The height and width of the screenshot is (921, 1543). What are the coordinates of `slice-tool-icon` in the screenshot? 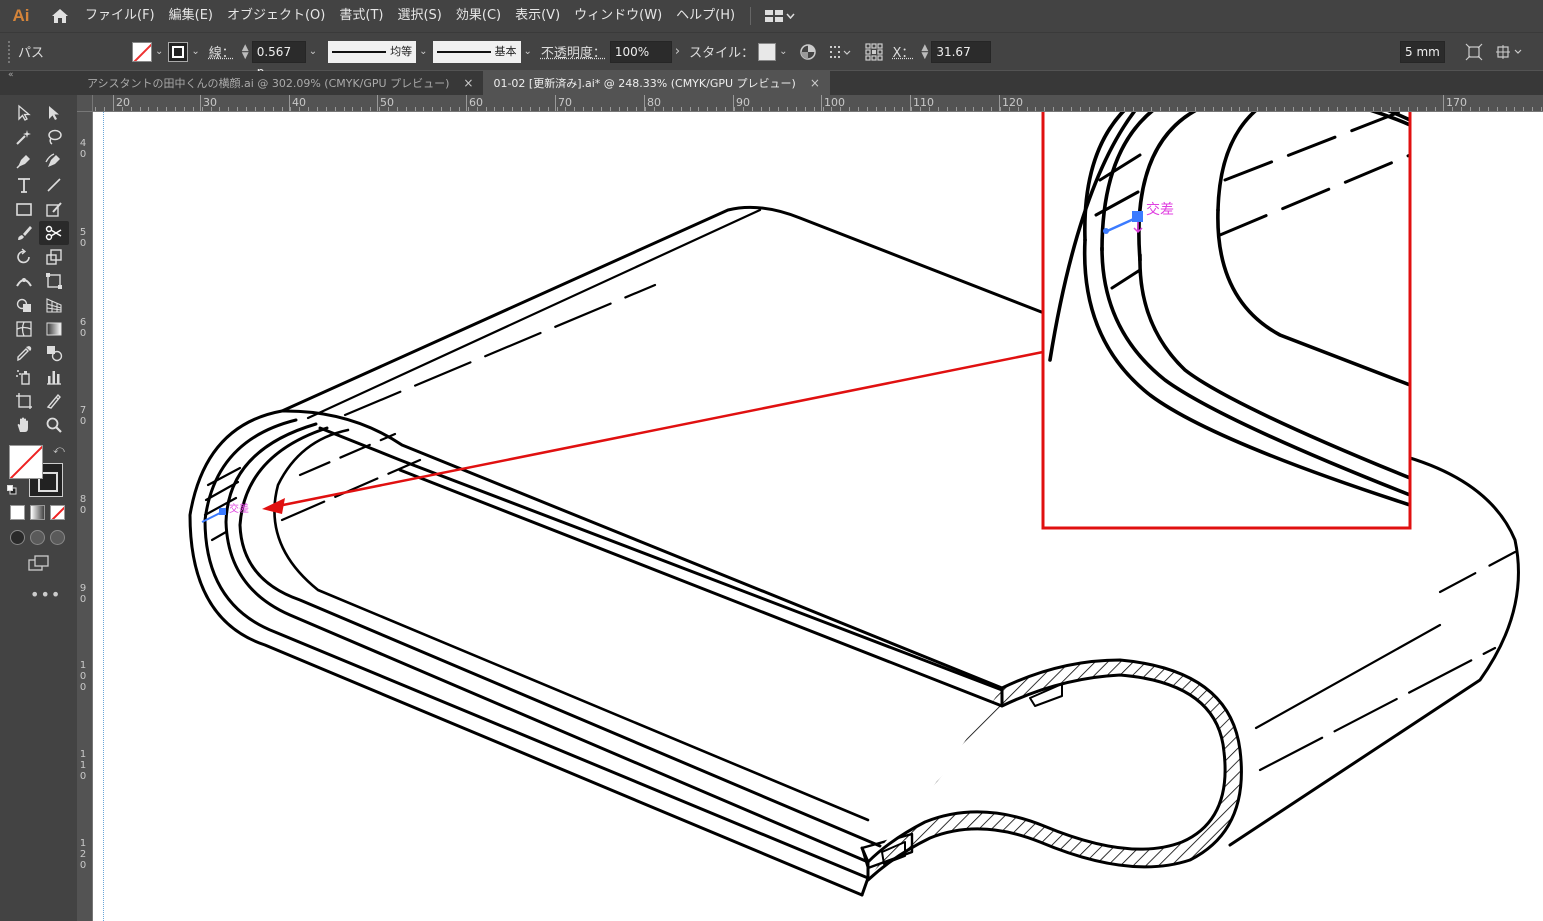 It's located at (54, 401).